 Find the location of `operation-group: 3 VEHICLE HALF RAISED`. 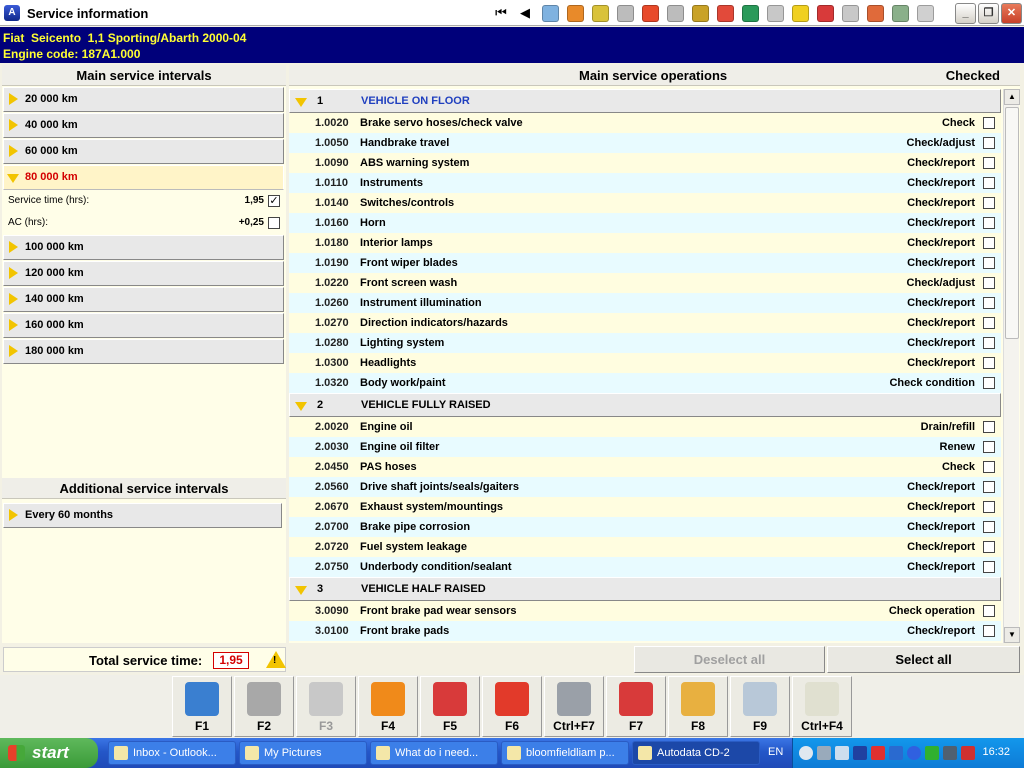

operation-group: 3 VEHICLE HALF RAISED is located at coordinates (645, 589).